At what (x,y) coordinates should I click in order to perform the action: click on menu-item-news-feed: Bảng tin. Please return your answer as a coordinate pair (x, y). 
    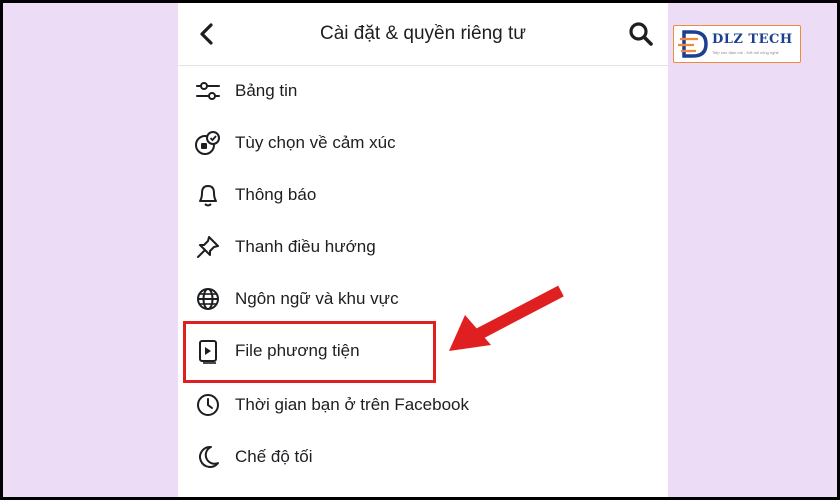
    Looking at the image, I should click on (423, 91).